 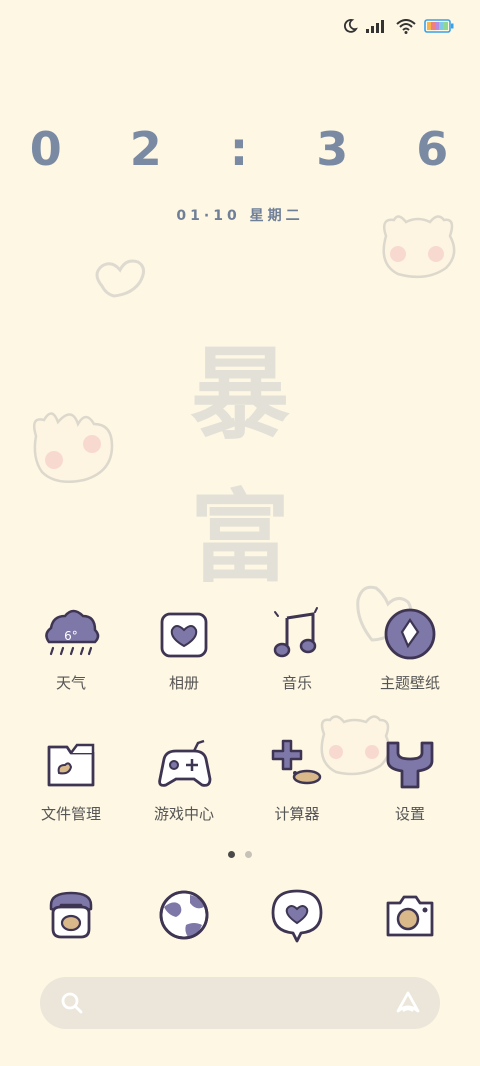 I want to click on search-icon, so click(x=72, y=1003).